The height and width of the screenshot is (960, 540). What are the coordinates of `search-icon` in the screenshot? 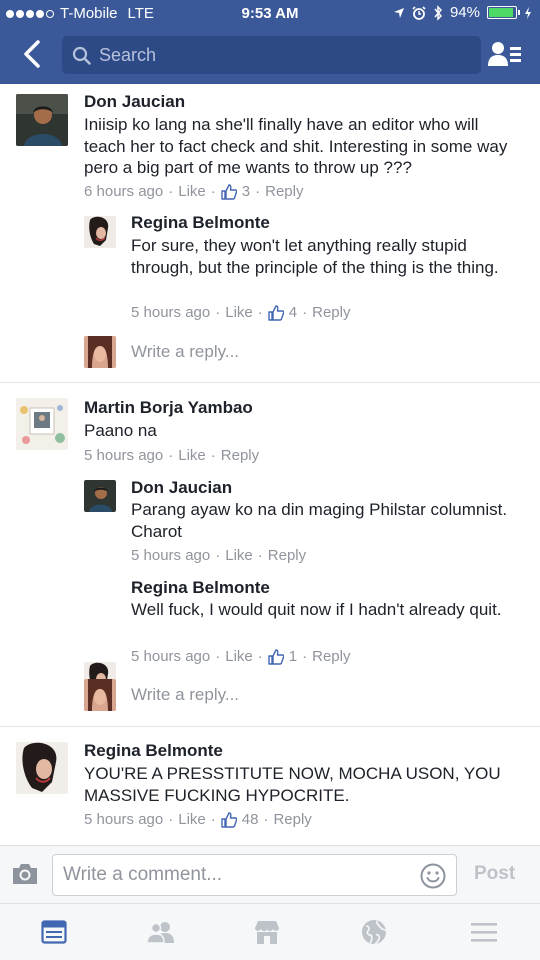 It's located at (81, 55).